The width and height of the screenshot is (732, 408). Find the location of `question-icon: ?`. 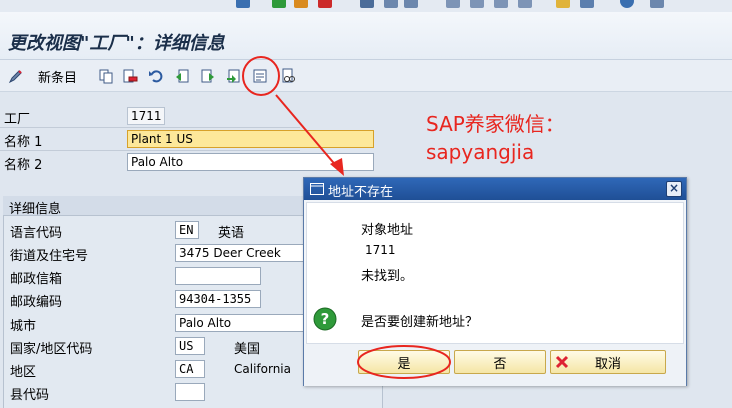

question-icon: ? is located at coordinates (325, 319).